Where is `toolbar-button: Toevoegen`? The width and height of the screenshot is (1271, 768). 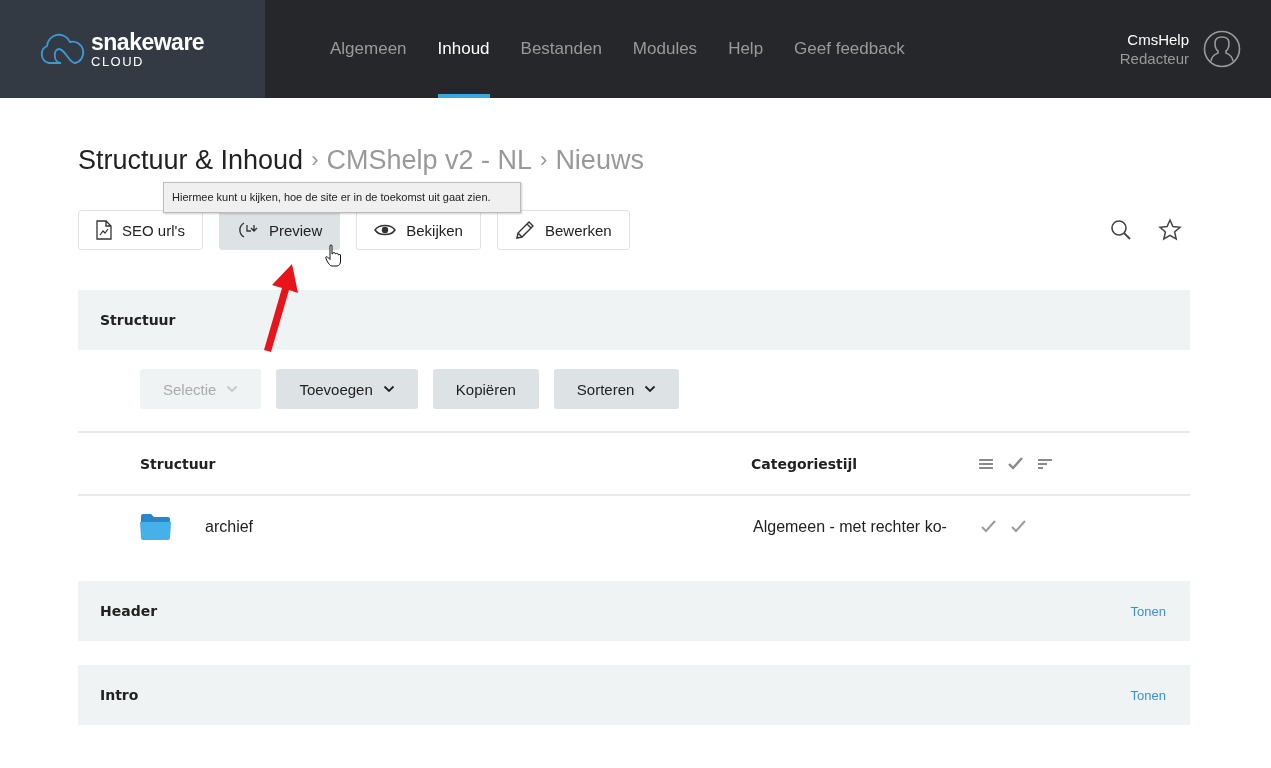
toolbar-button: Toevoegen is located at coordinates (347, 389).